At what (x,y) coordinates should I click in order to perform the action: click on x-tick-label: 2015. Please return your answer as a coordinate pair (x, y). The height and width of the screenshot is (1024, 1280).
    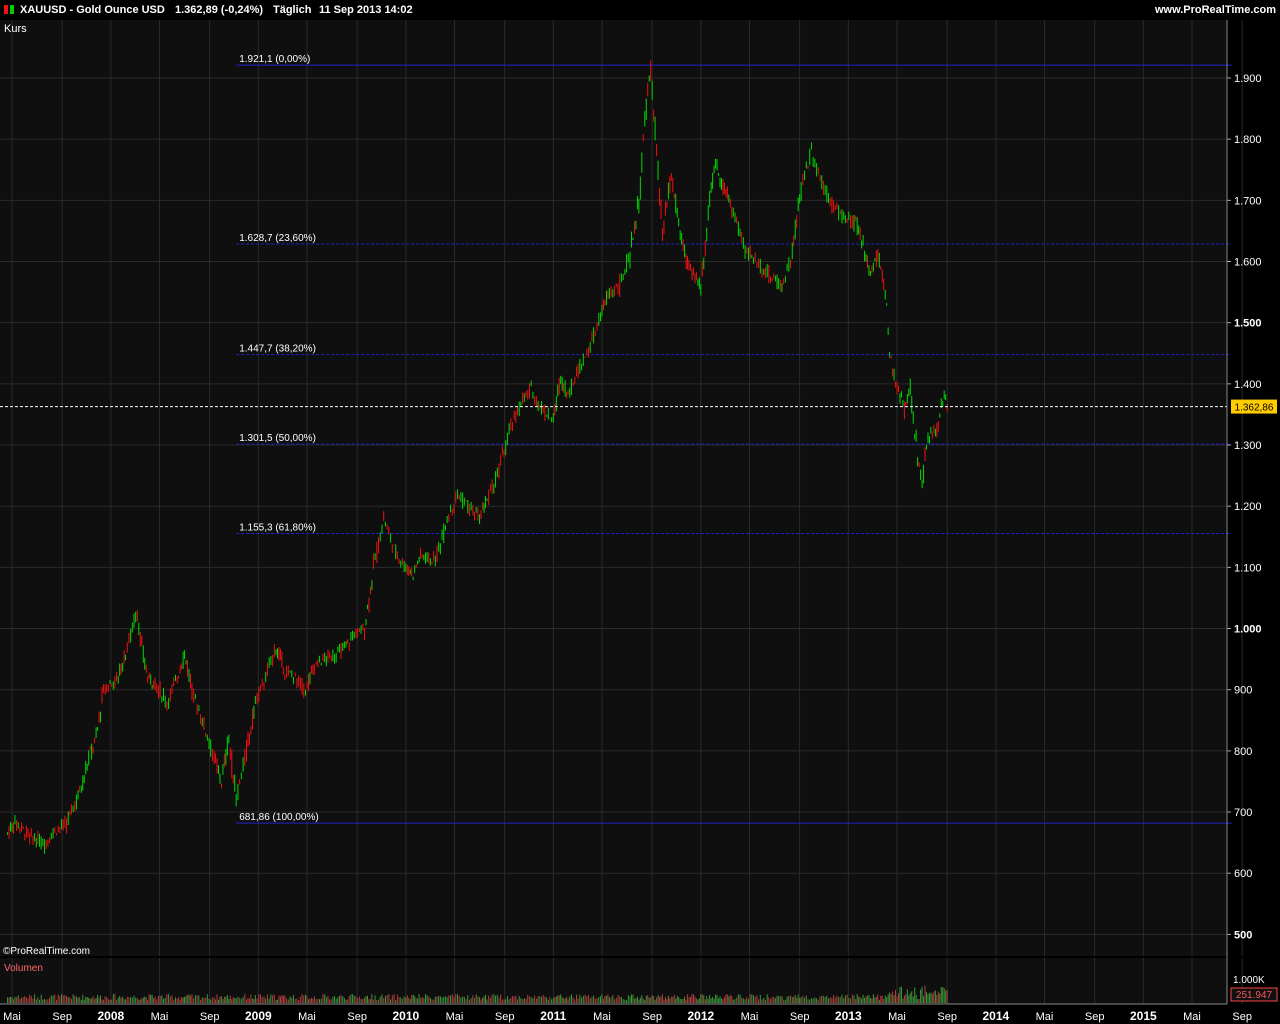
    Looking at the image, I should click on (1143, 1016).